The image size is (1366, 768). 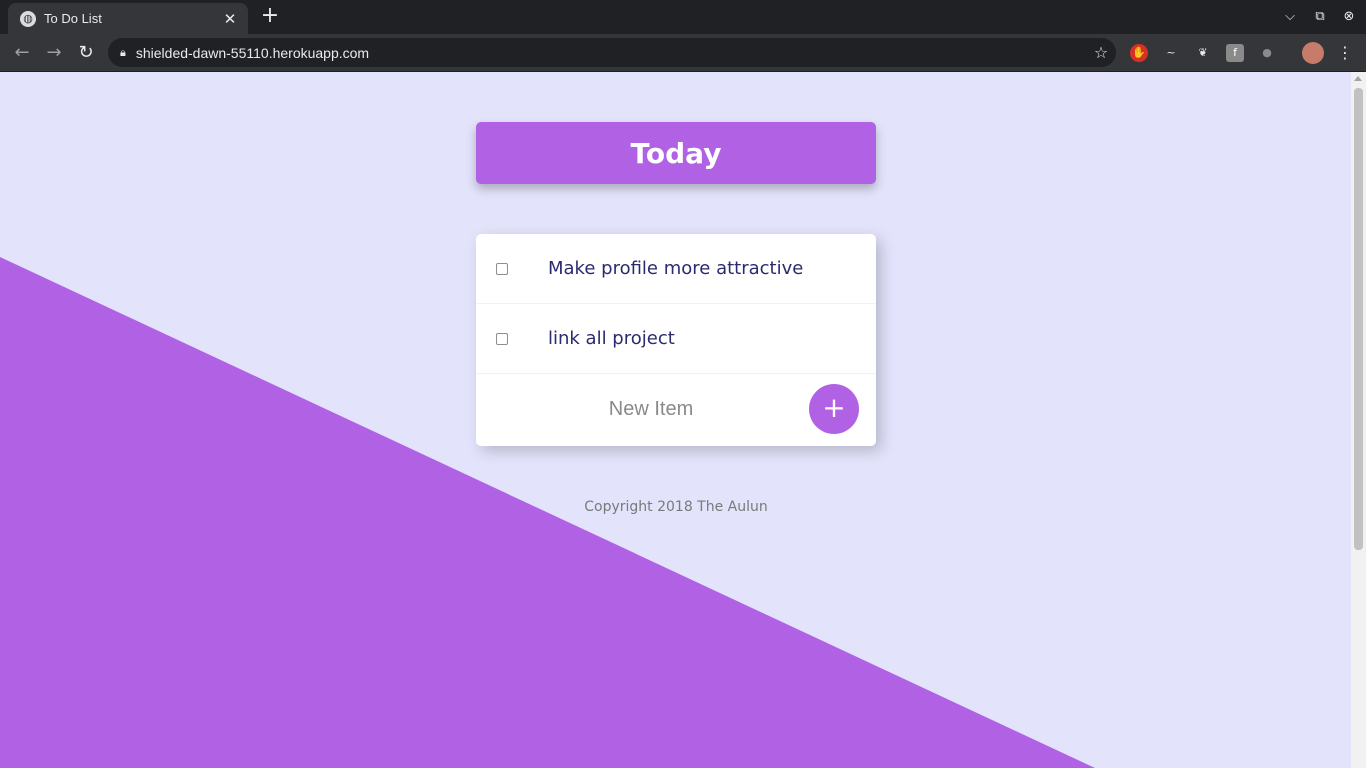 I want to click on mouse-extension-icon: ●, so click(x=1267, y=53).